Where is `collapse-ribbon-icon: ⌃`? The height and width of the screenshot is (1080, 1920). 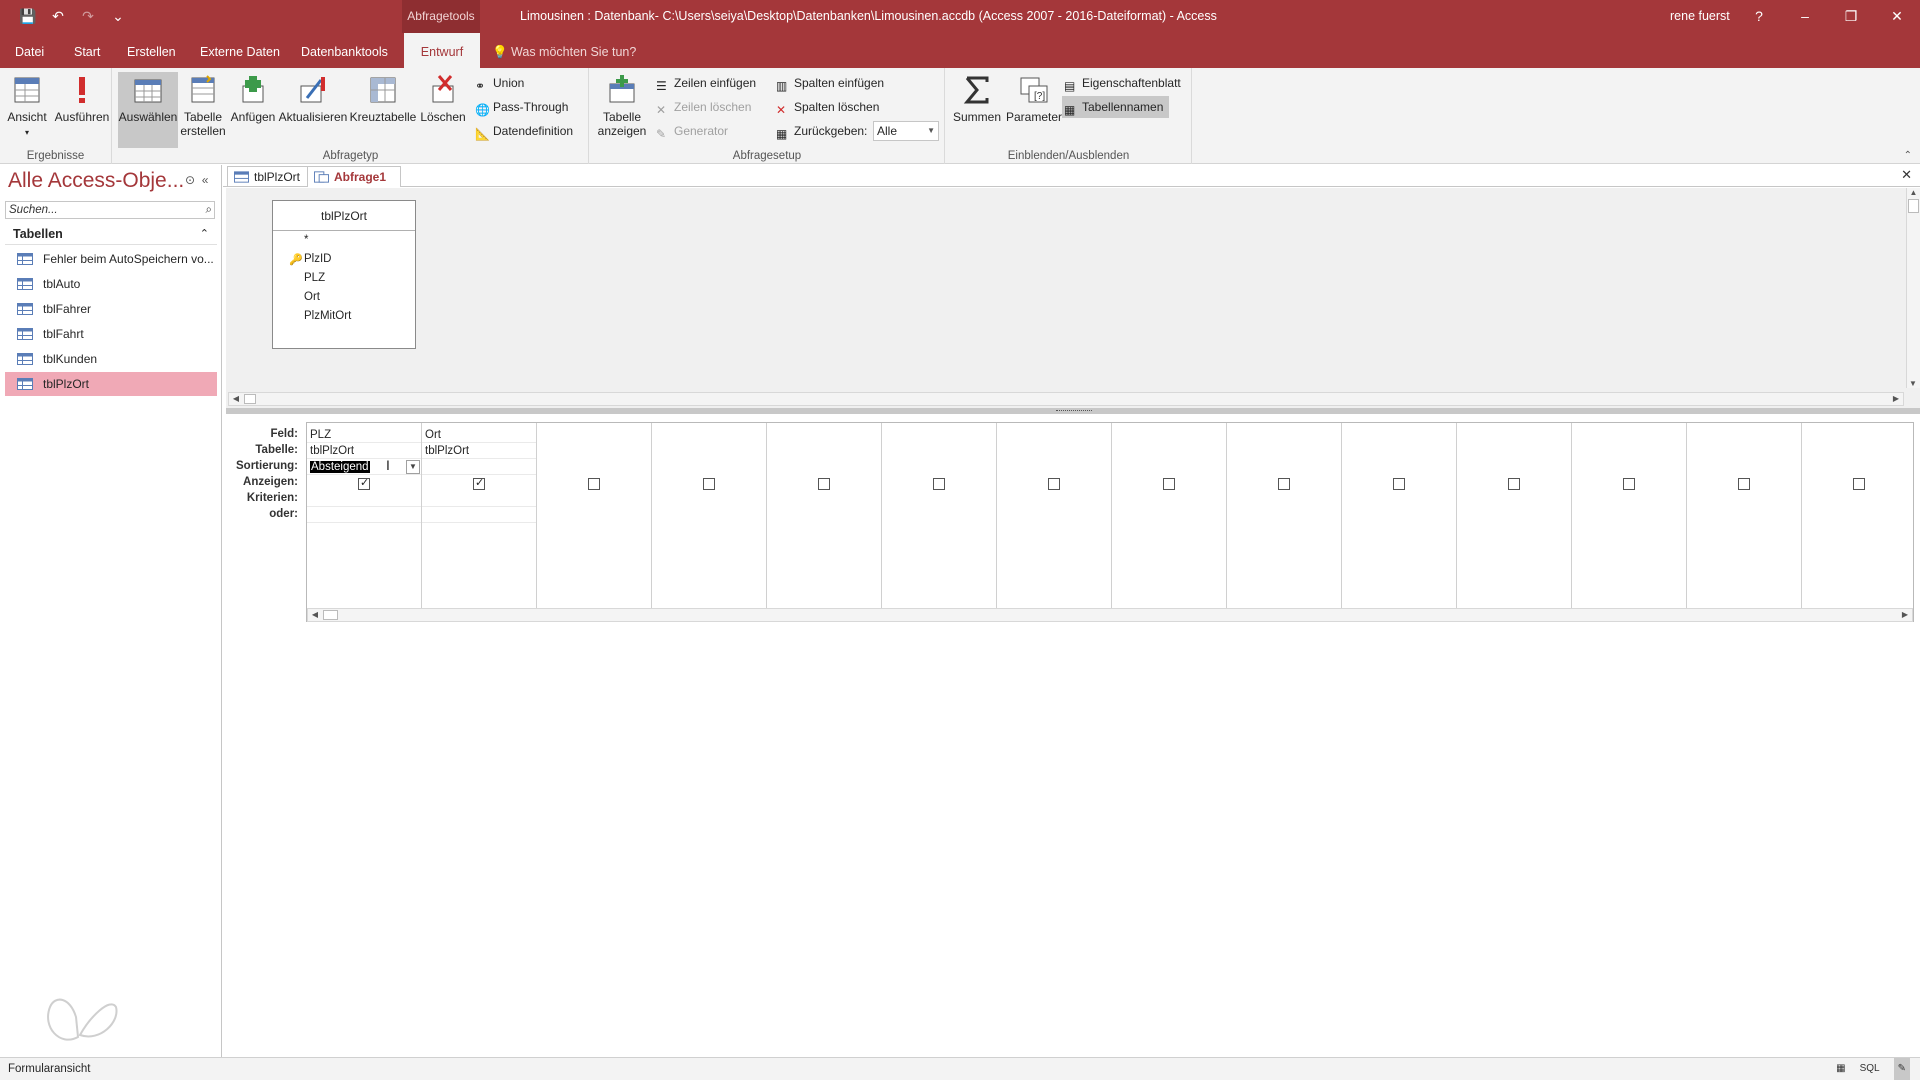
collapse-ribbon-icon: ⌃ is located at coordinates (1908, 155).